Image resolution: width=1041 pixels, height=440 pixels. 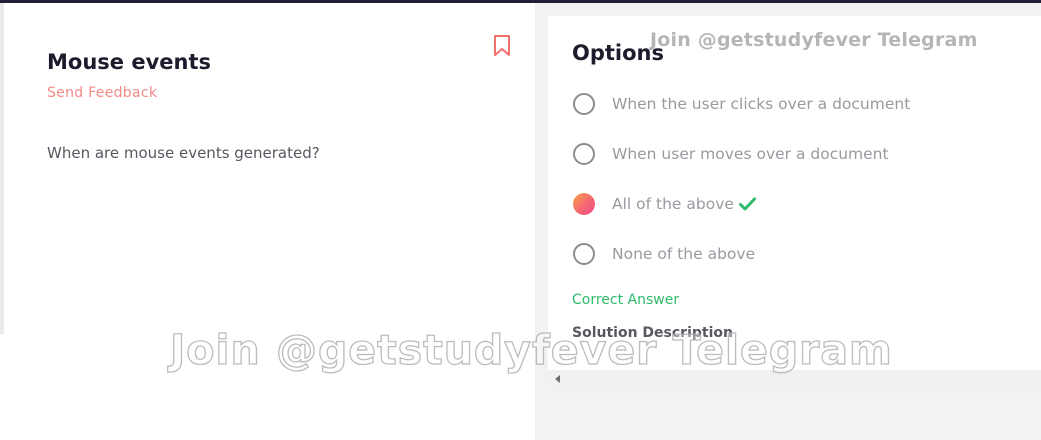 I want to click on checkmark-icon, so click(x=747, y=204).